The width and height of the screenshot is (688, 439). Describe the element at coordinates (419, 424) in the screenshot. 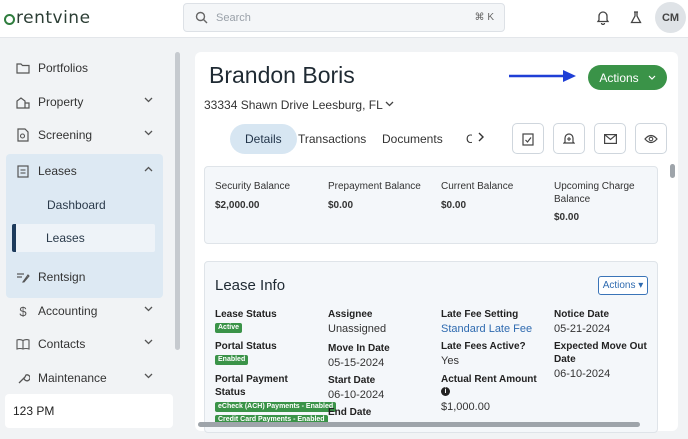

I see `main-horizontal-scrollbar` at that location.